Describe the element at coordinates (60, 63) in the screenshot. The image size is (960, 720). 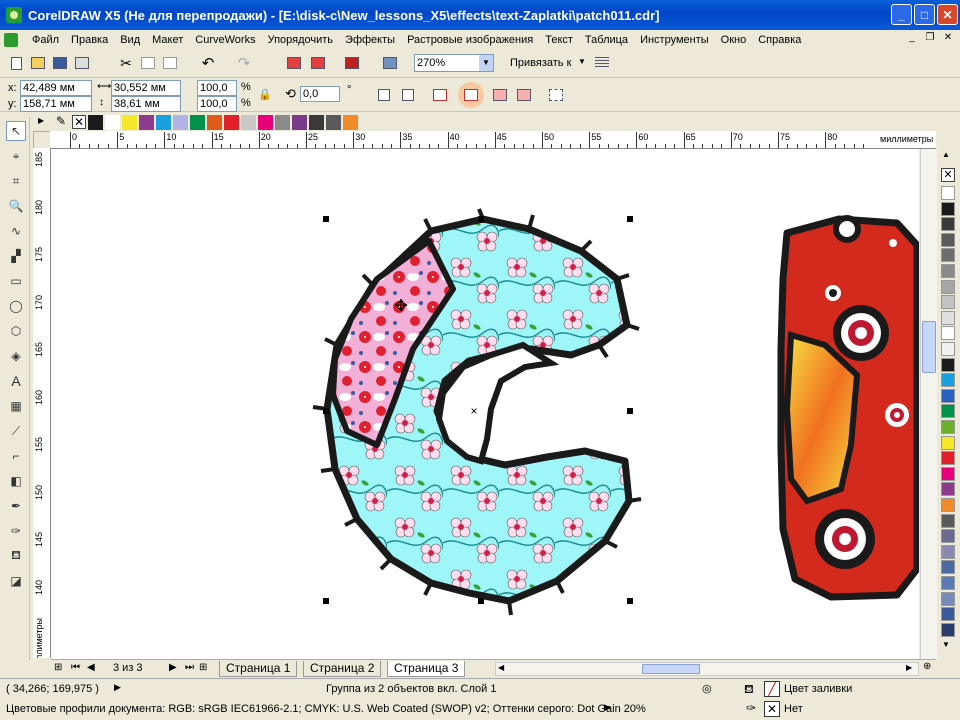
I see `save-button` at that location.